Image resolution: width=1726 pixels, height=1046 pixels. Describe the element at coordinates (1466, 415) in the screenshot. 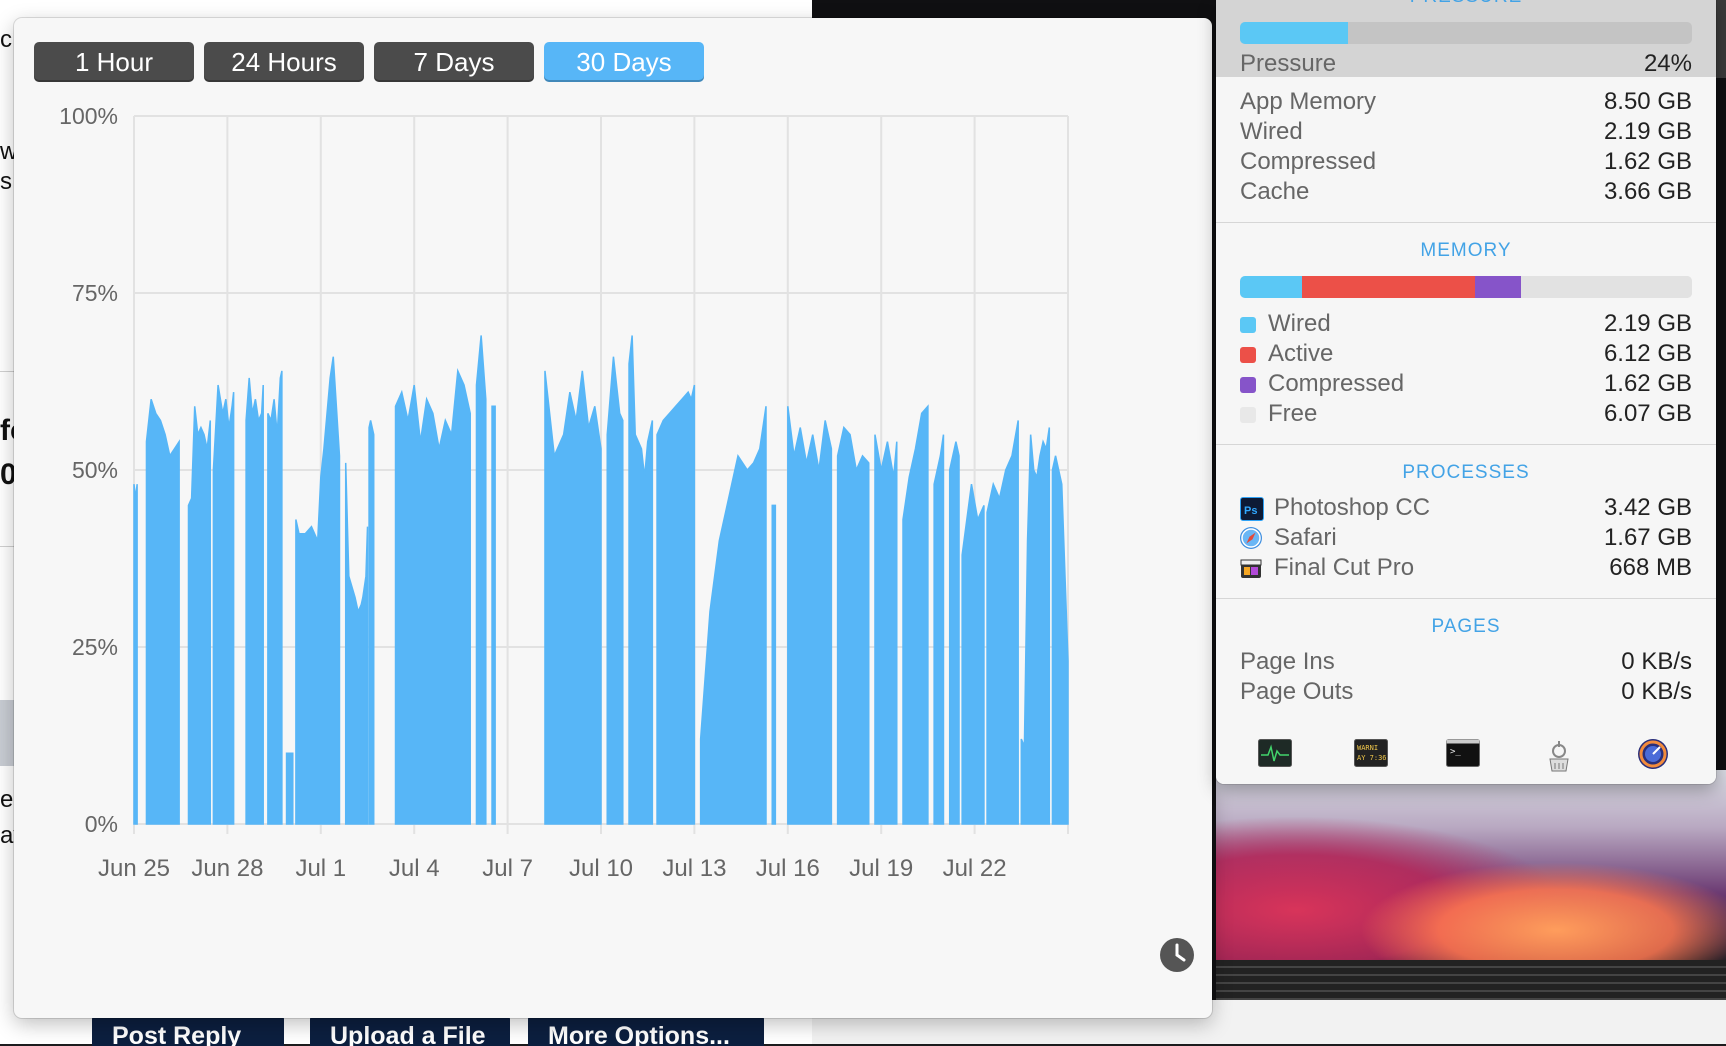

I see `memory-legend-row: Free 6.07 GB` at that location.